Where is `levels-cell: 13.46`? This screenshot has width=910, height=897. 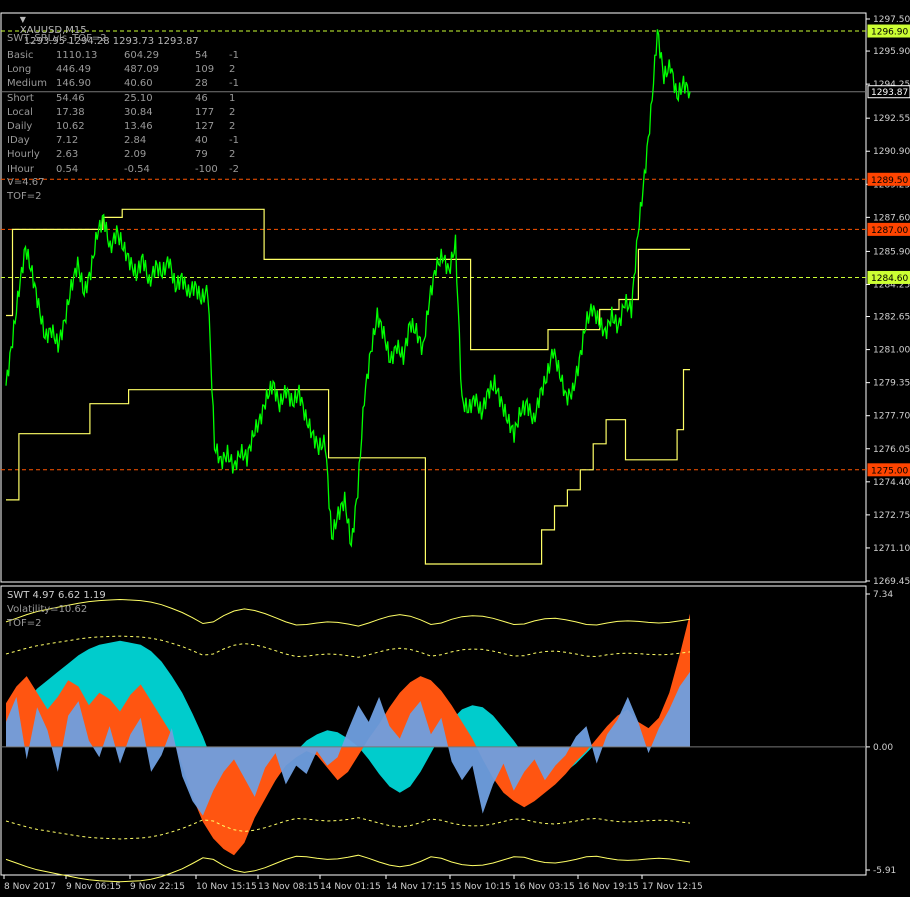 levels-cell: 13.46 is located at coordinates (138, 126).